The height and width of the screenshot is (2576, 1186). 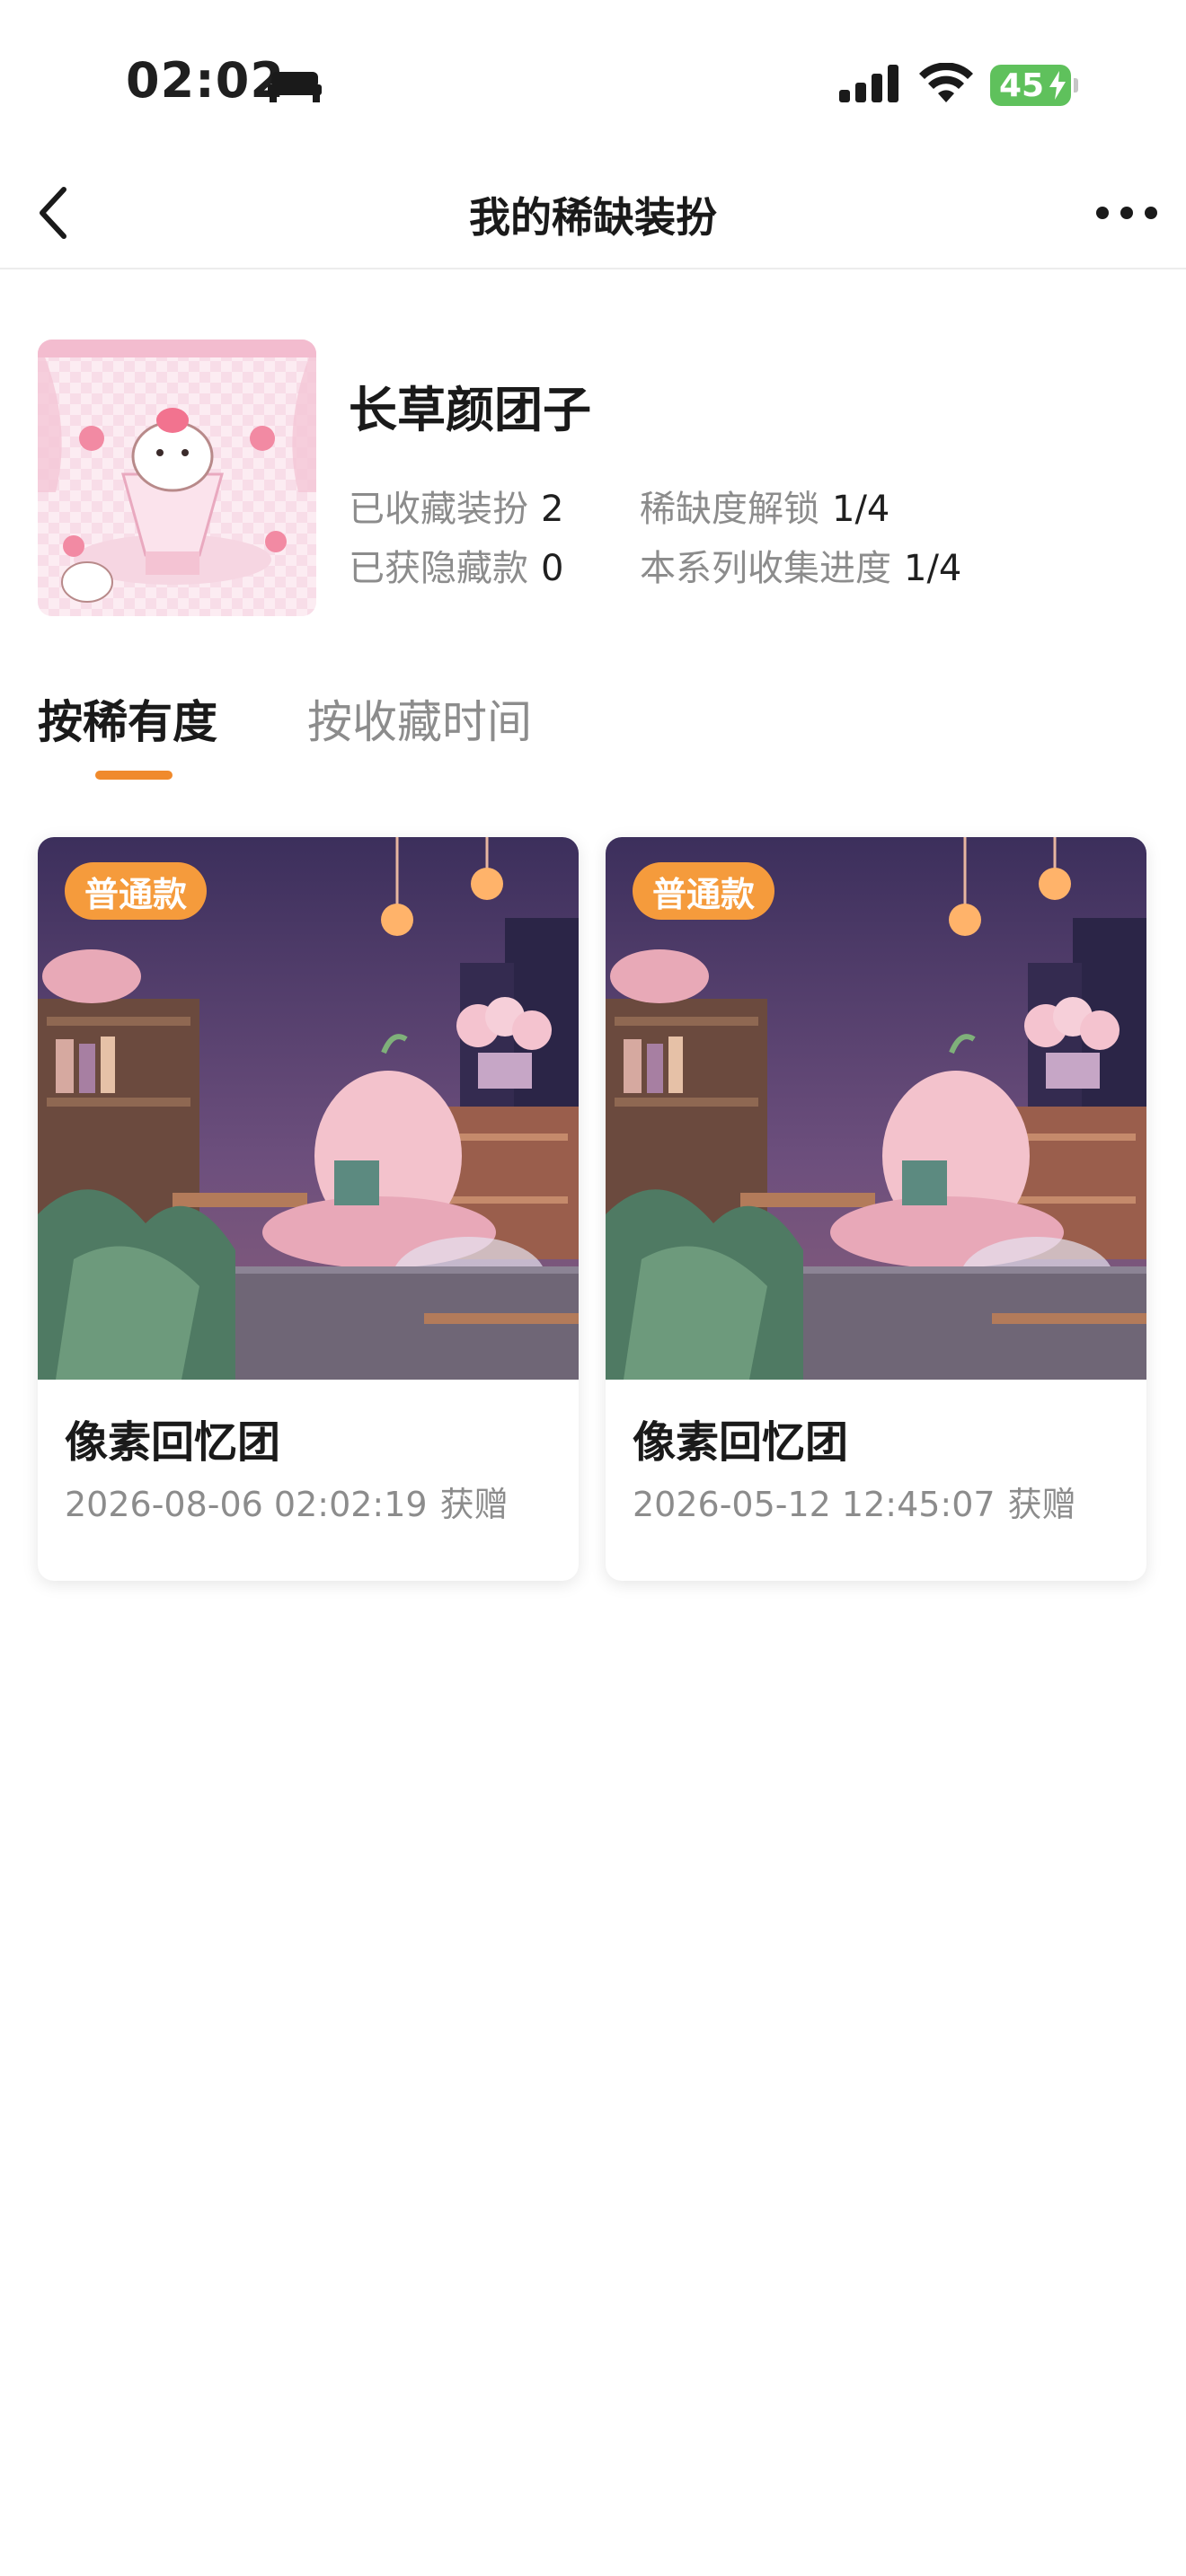 I want to click on battery-icon: 45, so click(x=1034, y=85).